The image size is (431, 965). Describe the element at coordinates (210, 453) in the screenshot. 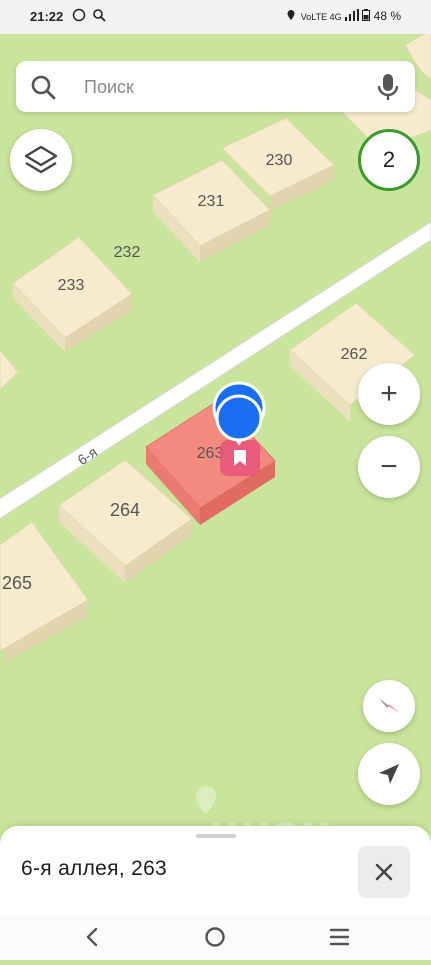

I see `parcel-label-263: 263` at that location.